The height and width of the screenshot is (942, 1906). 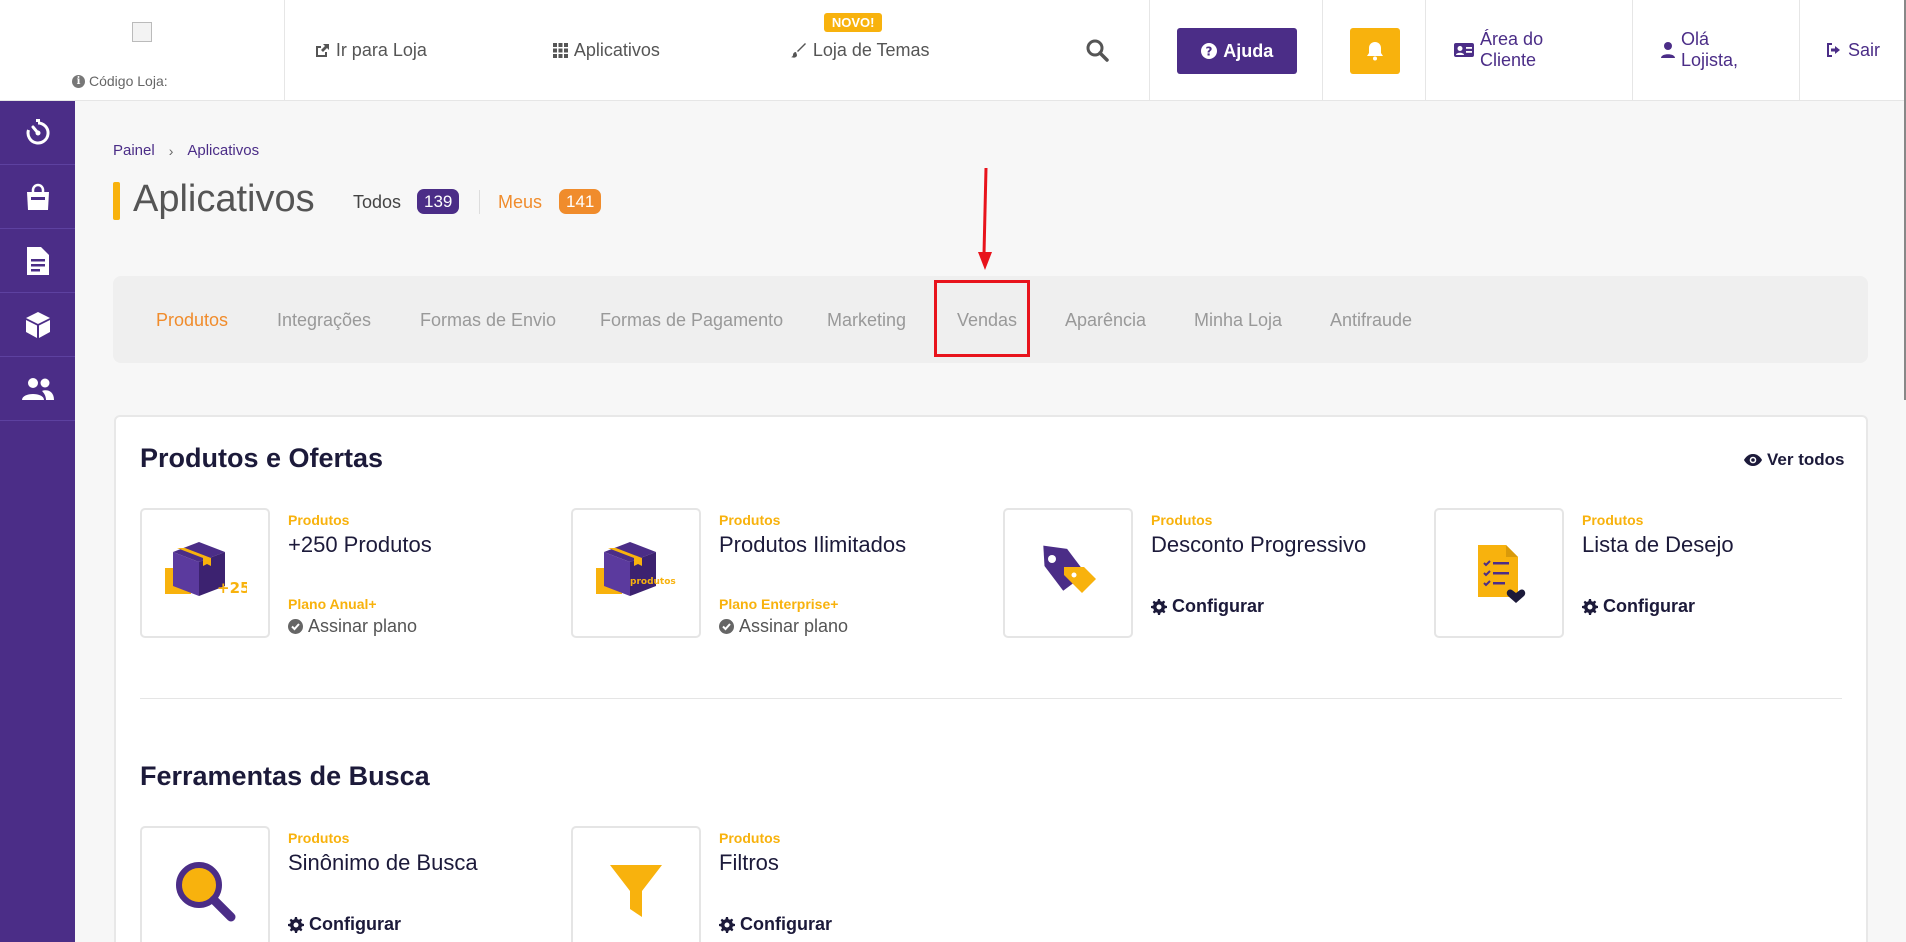 I want to click on sidebar-item-documents, so click(x=37, y=261).